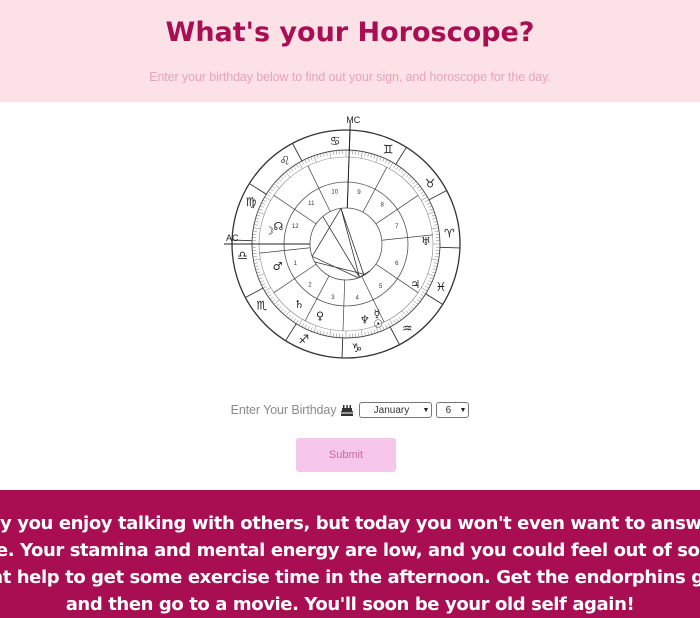 The image size is (700, 618). What do you see at coordinates (346, 455) in the screenshot?
I see `submit-button: Submit` at bounding box center [346, 455].